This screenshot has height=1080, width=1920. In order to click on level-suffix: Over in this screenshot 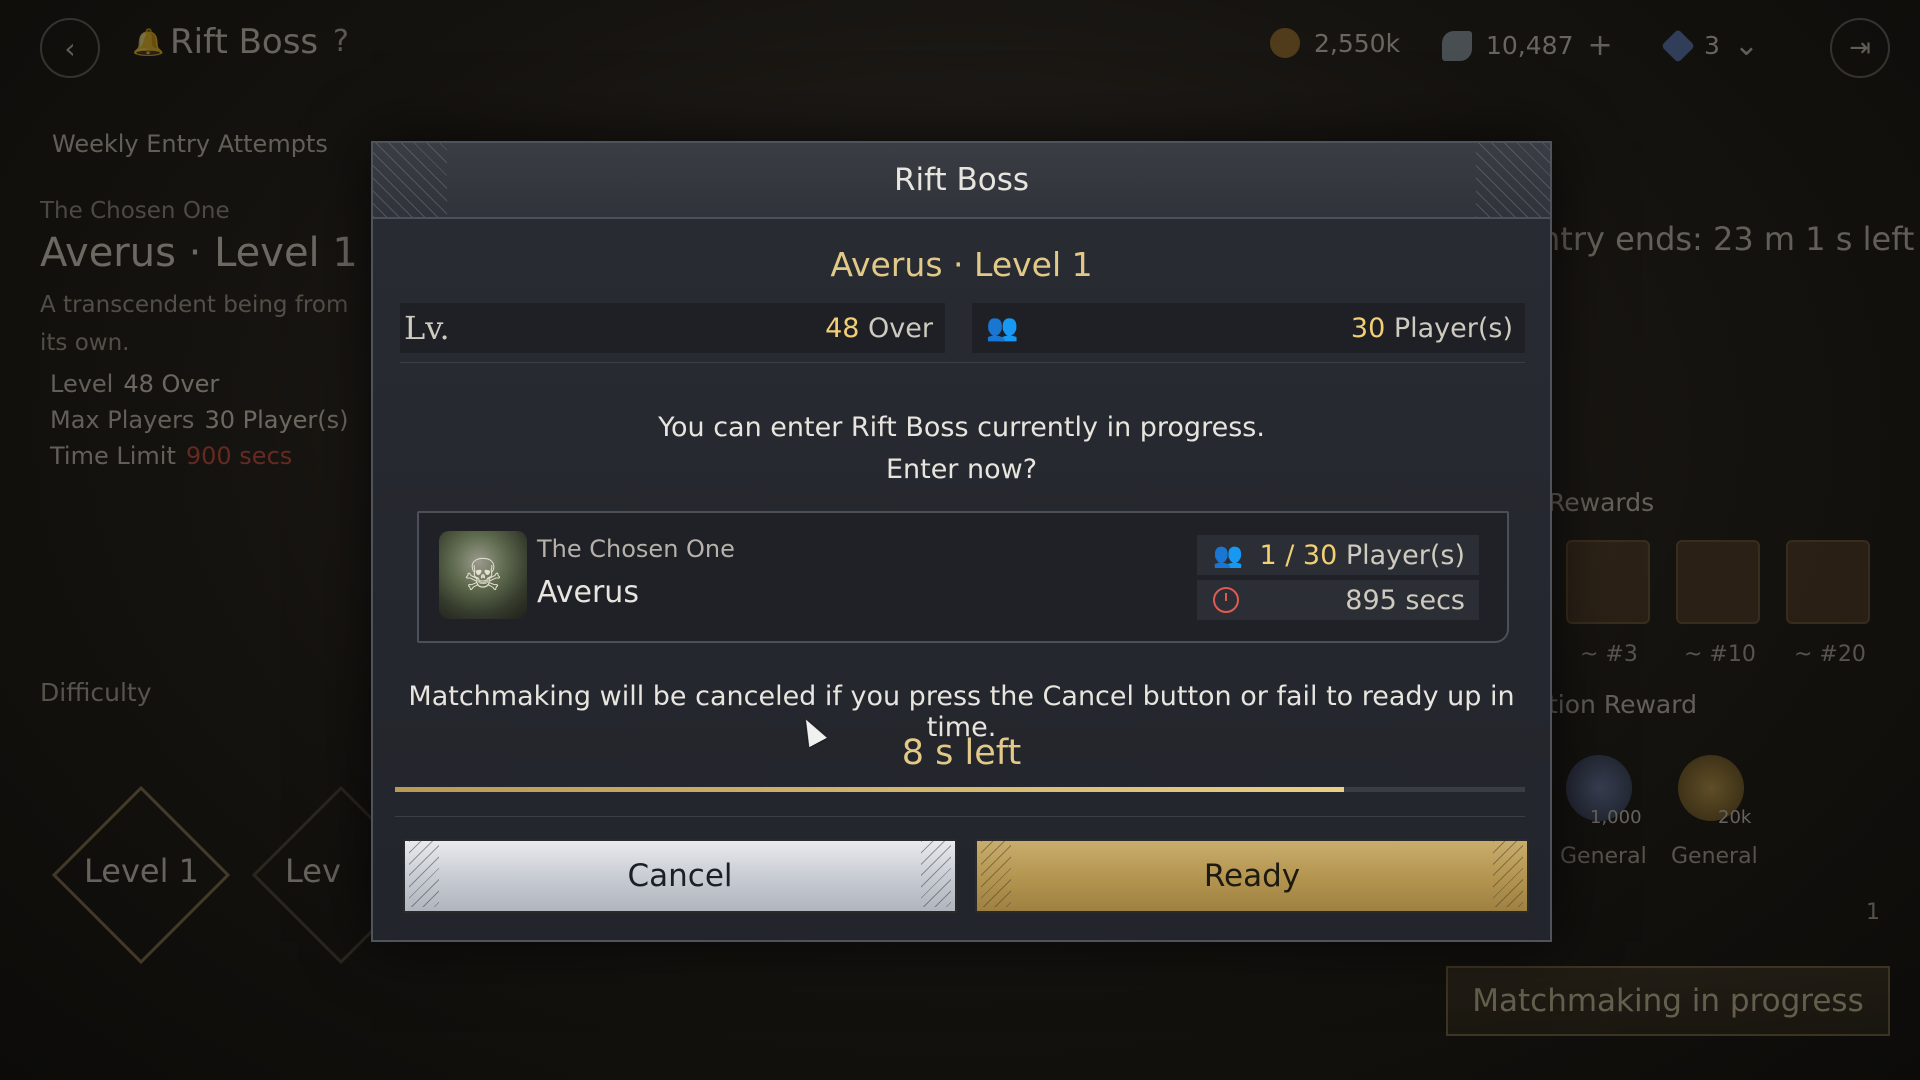, I will do `click(900, 328)`.